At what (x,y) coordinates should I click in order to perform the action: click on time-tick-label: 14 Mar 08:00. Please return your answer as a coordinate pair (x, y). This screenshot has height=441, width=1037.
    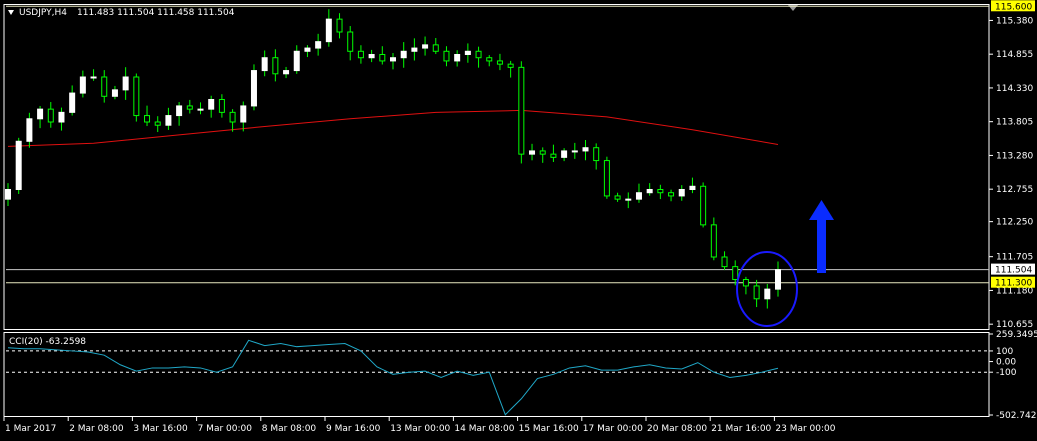
    Looking at the image, I should click on (484, 429).